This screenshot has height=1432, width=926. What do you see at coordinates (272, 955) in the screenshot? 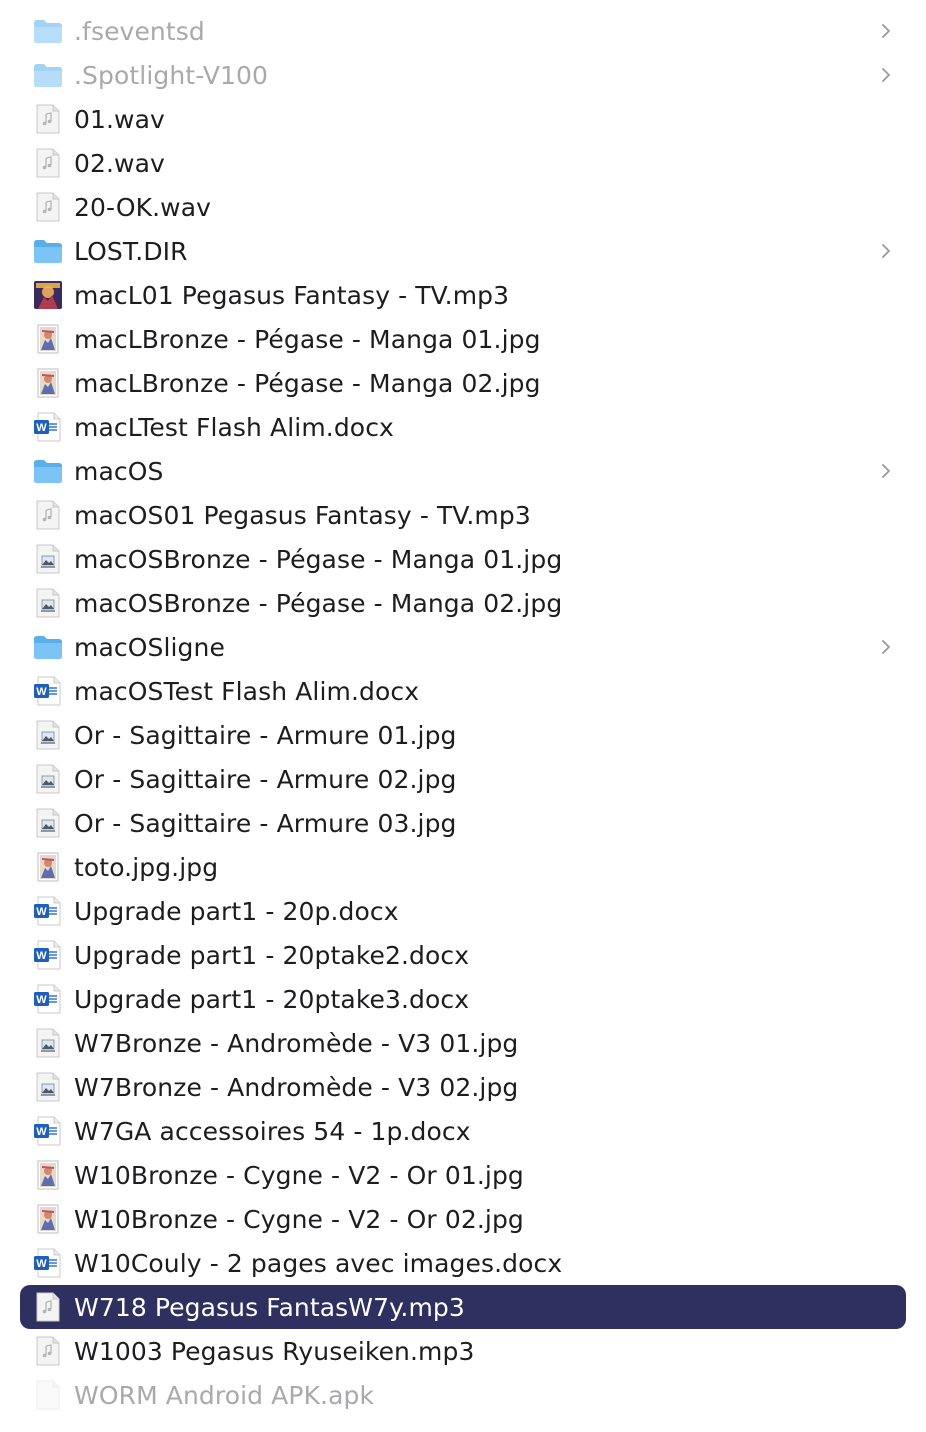
I see `file-name: Upgrade part1 - 20ptake2.docx` at bounding box center [272, 955].